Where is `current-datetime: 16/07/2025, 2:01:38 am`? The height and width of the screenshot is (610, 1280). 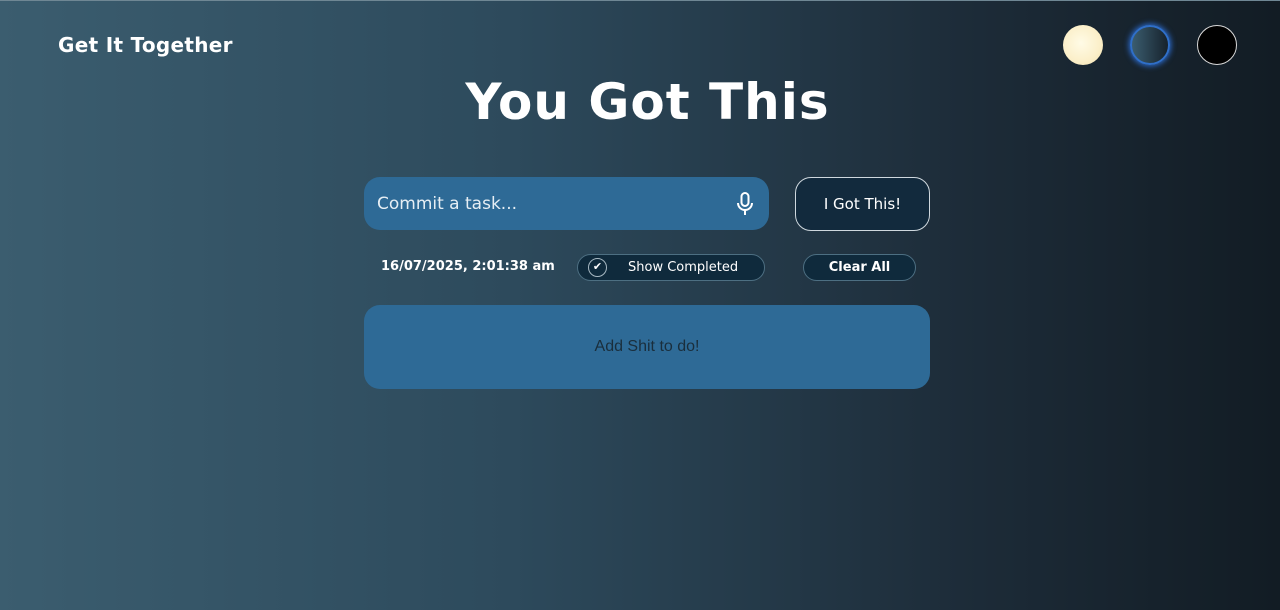
current-datetime: 16/07/2025, 2:01:38 am is located at coordinates (468, 266).